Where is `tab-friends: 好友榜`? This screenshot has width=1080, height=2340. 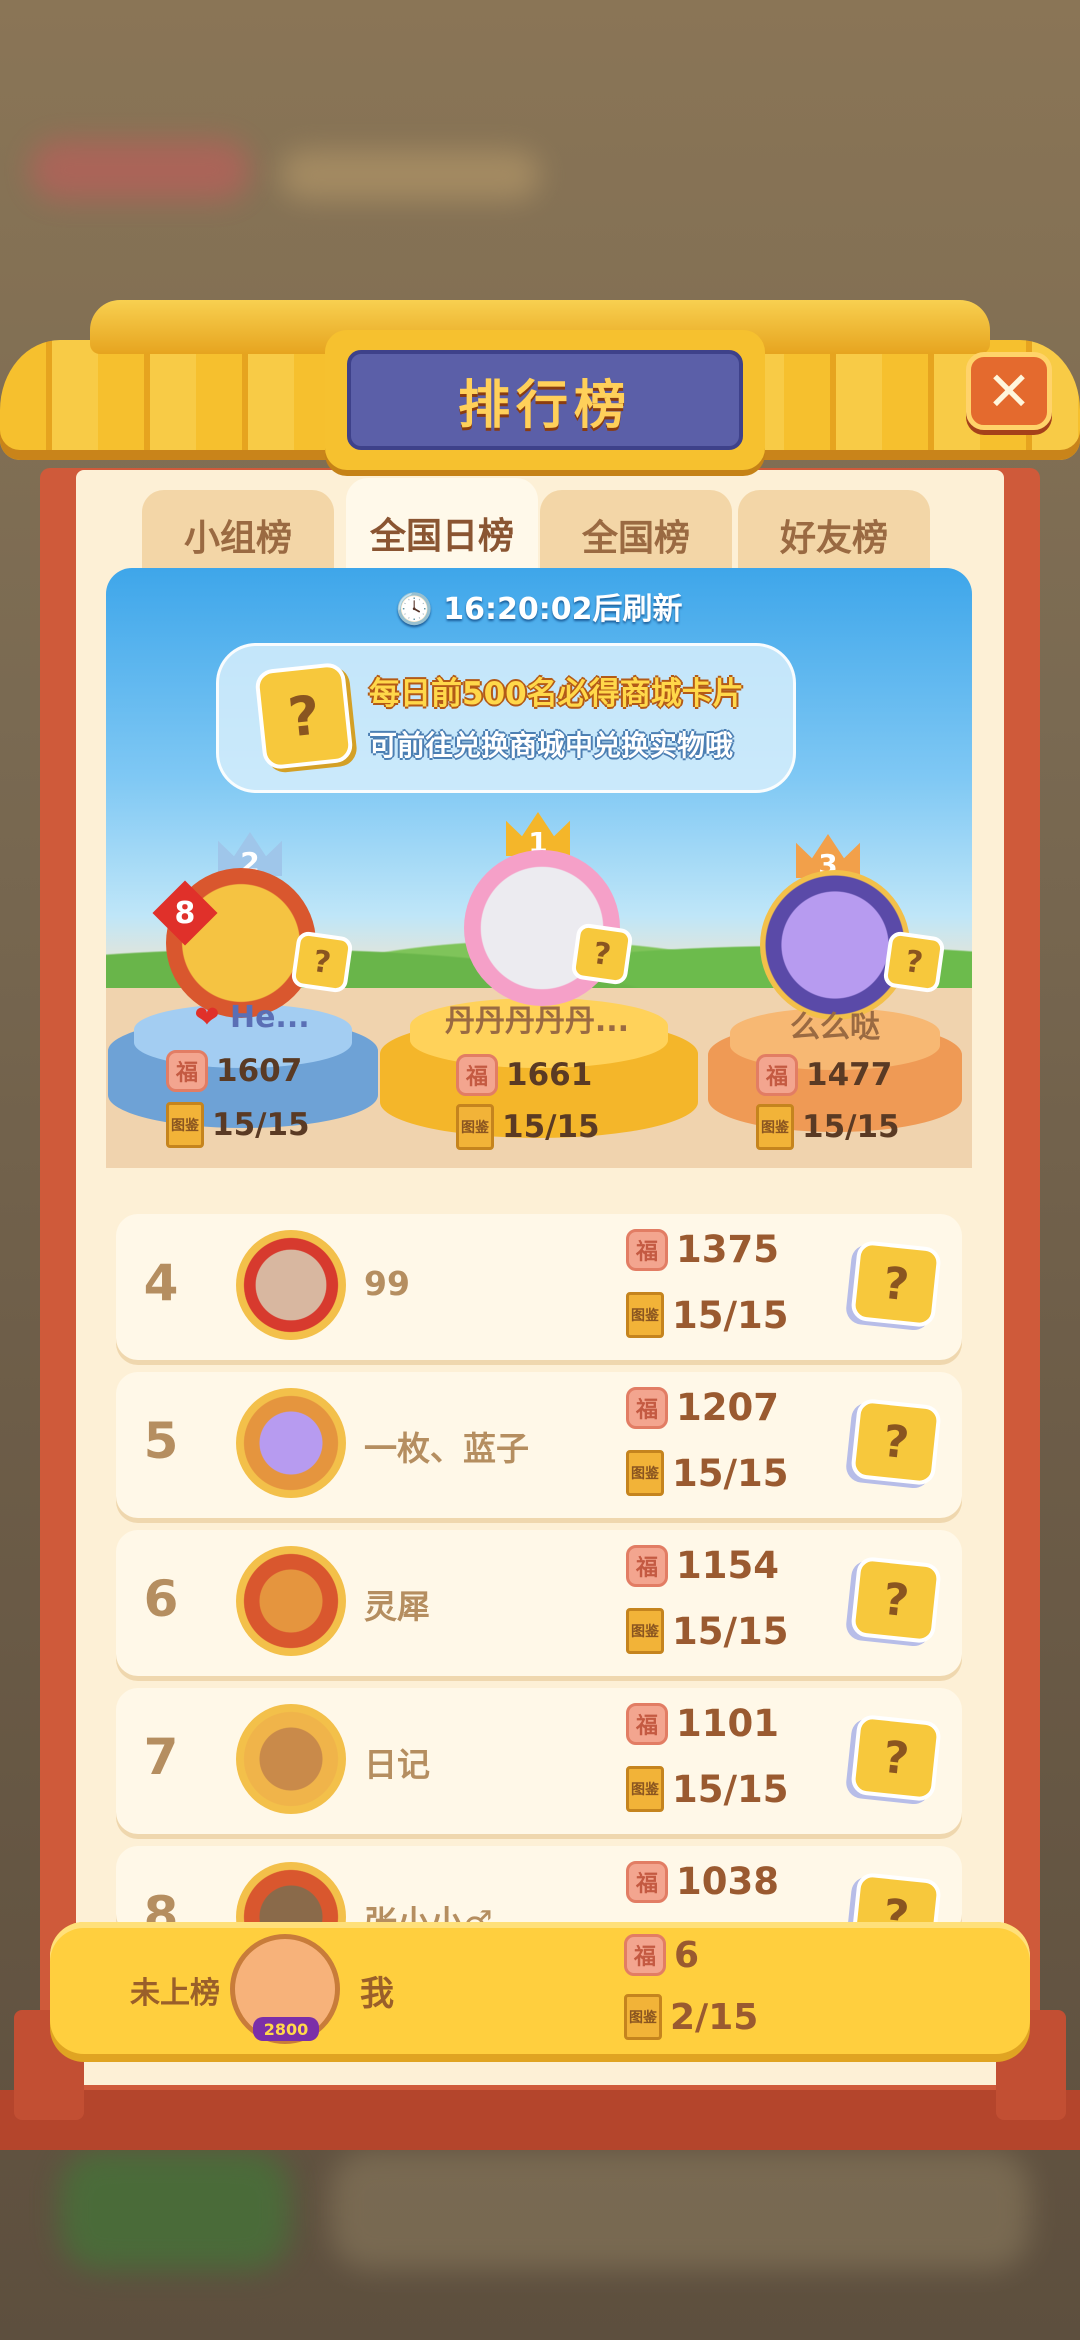
tab-friends: 好友榜 is located at coordinates (834, 535).